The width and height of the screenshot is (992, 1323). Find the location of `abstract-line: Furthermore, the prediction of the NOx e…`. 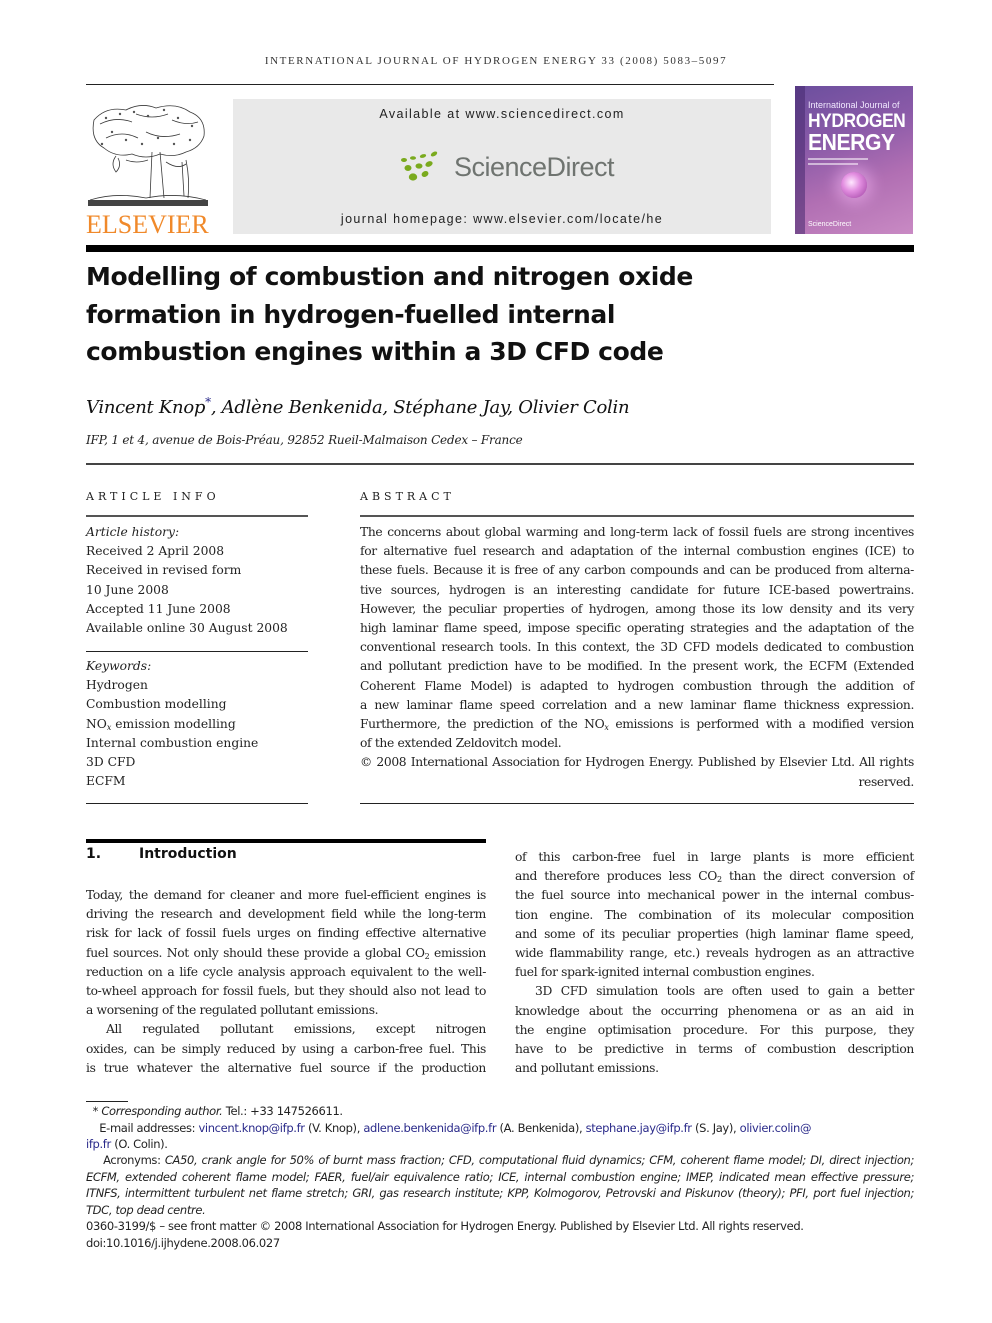

abstract-line: Furthermore, the prediction of the NOx e… is located at coordinates (637, 725).